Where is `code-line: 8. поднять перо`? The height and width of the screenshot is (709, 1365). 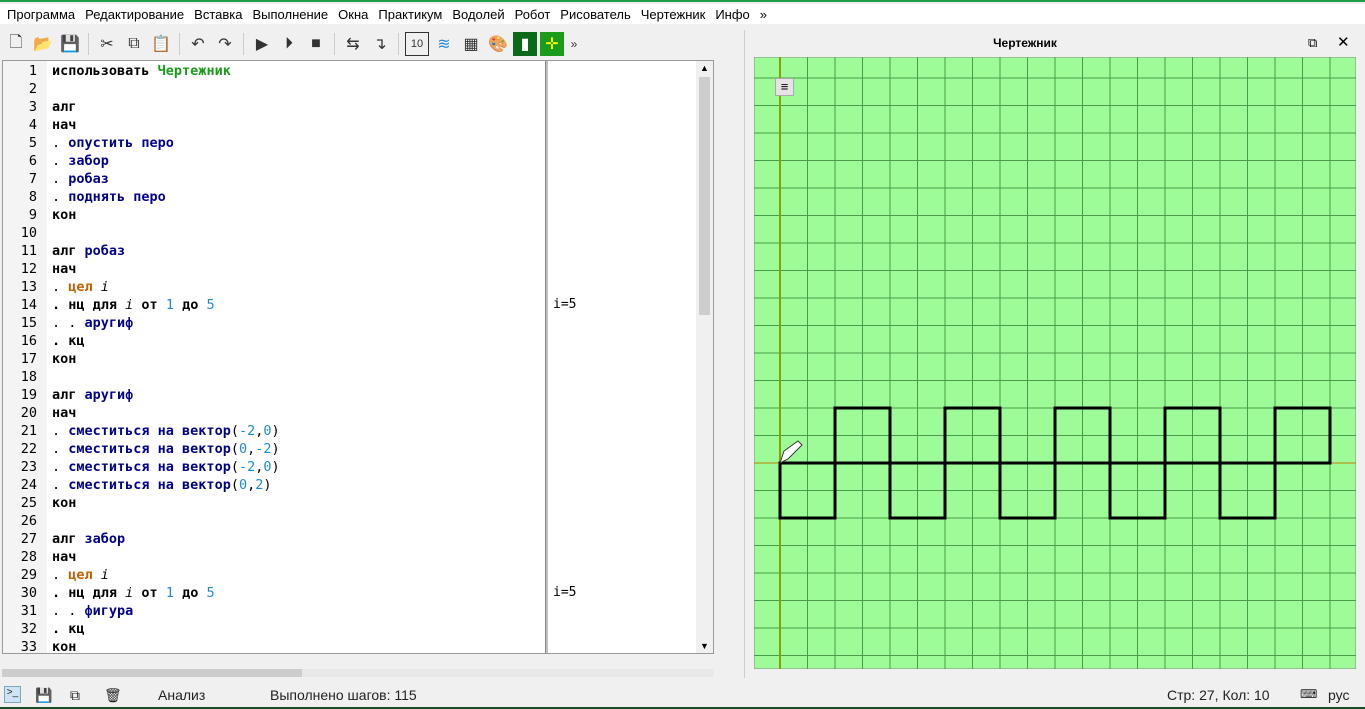 code-line: 8. поднять перо is located at coordinates (274, 198).